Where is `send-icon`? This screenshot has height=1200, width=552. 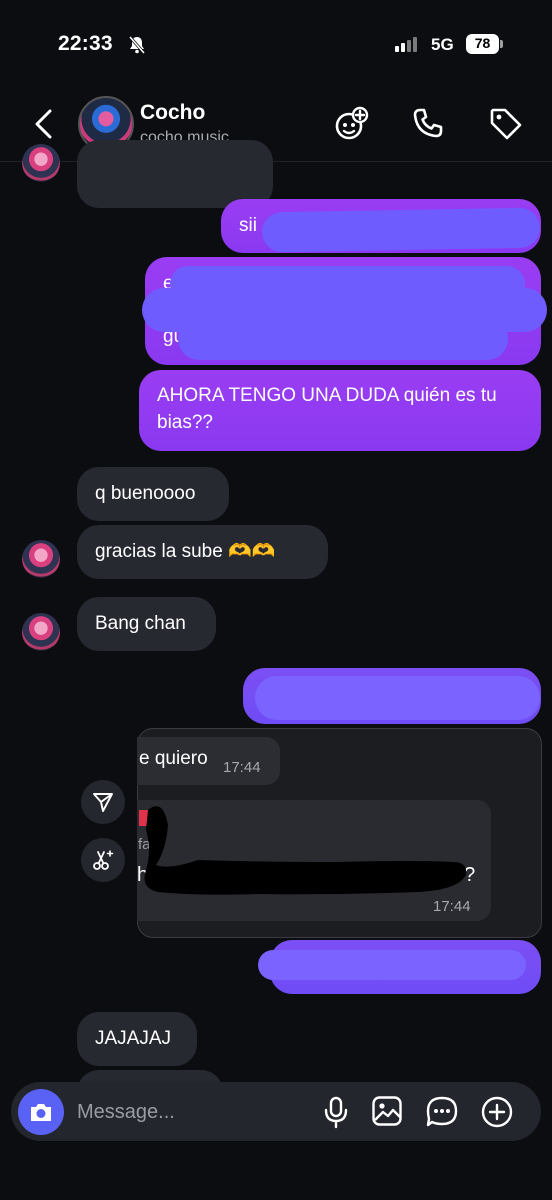 send-icon is located at coordinates (103, 802).